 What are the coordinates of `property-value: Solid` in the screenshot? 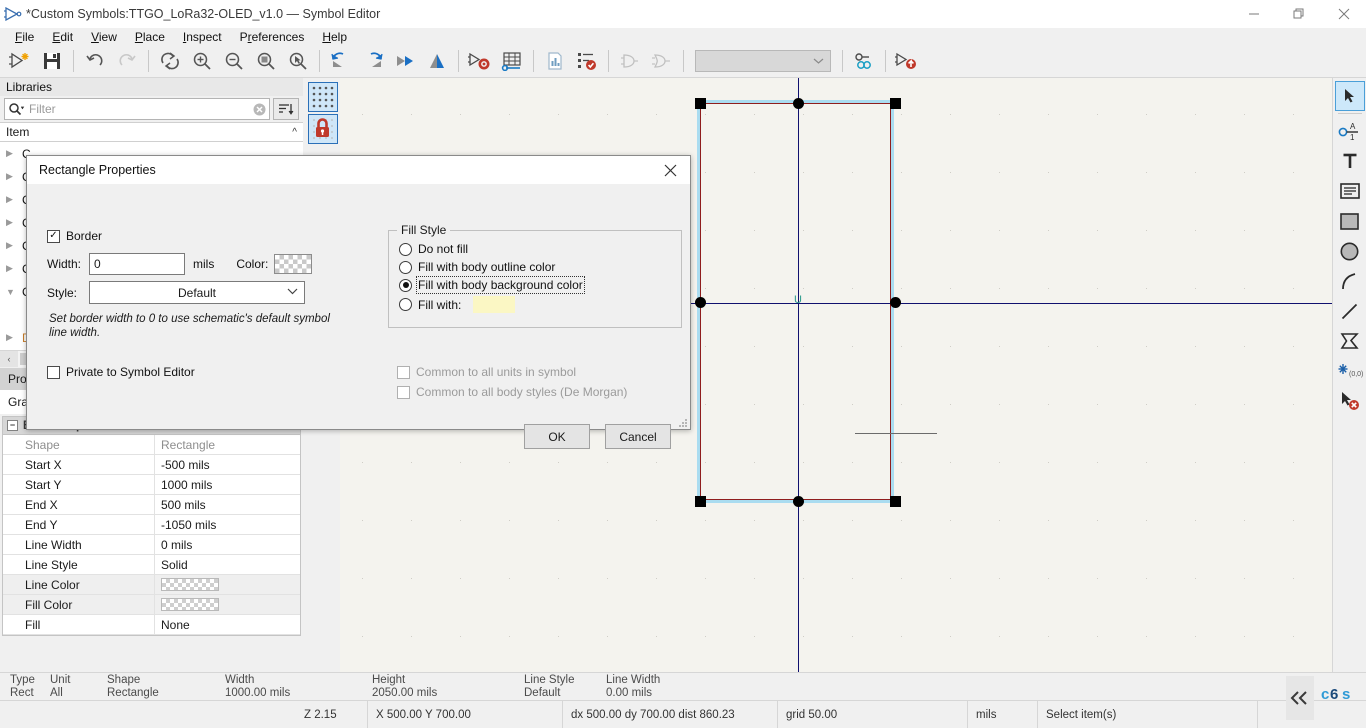 It's located at (227, 564).